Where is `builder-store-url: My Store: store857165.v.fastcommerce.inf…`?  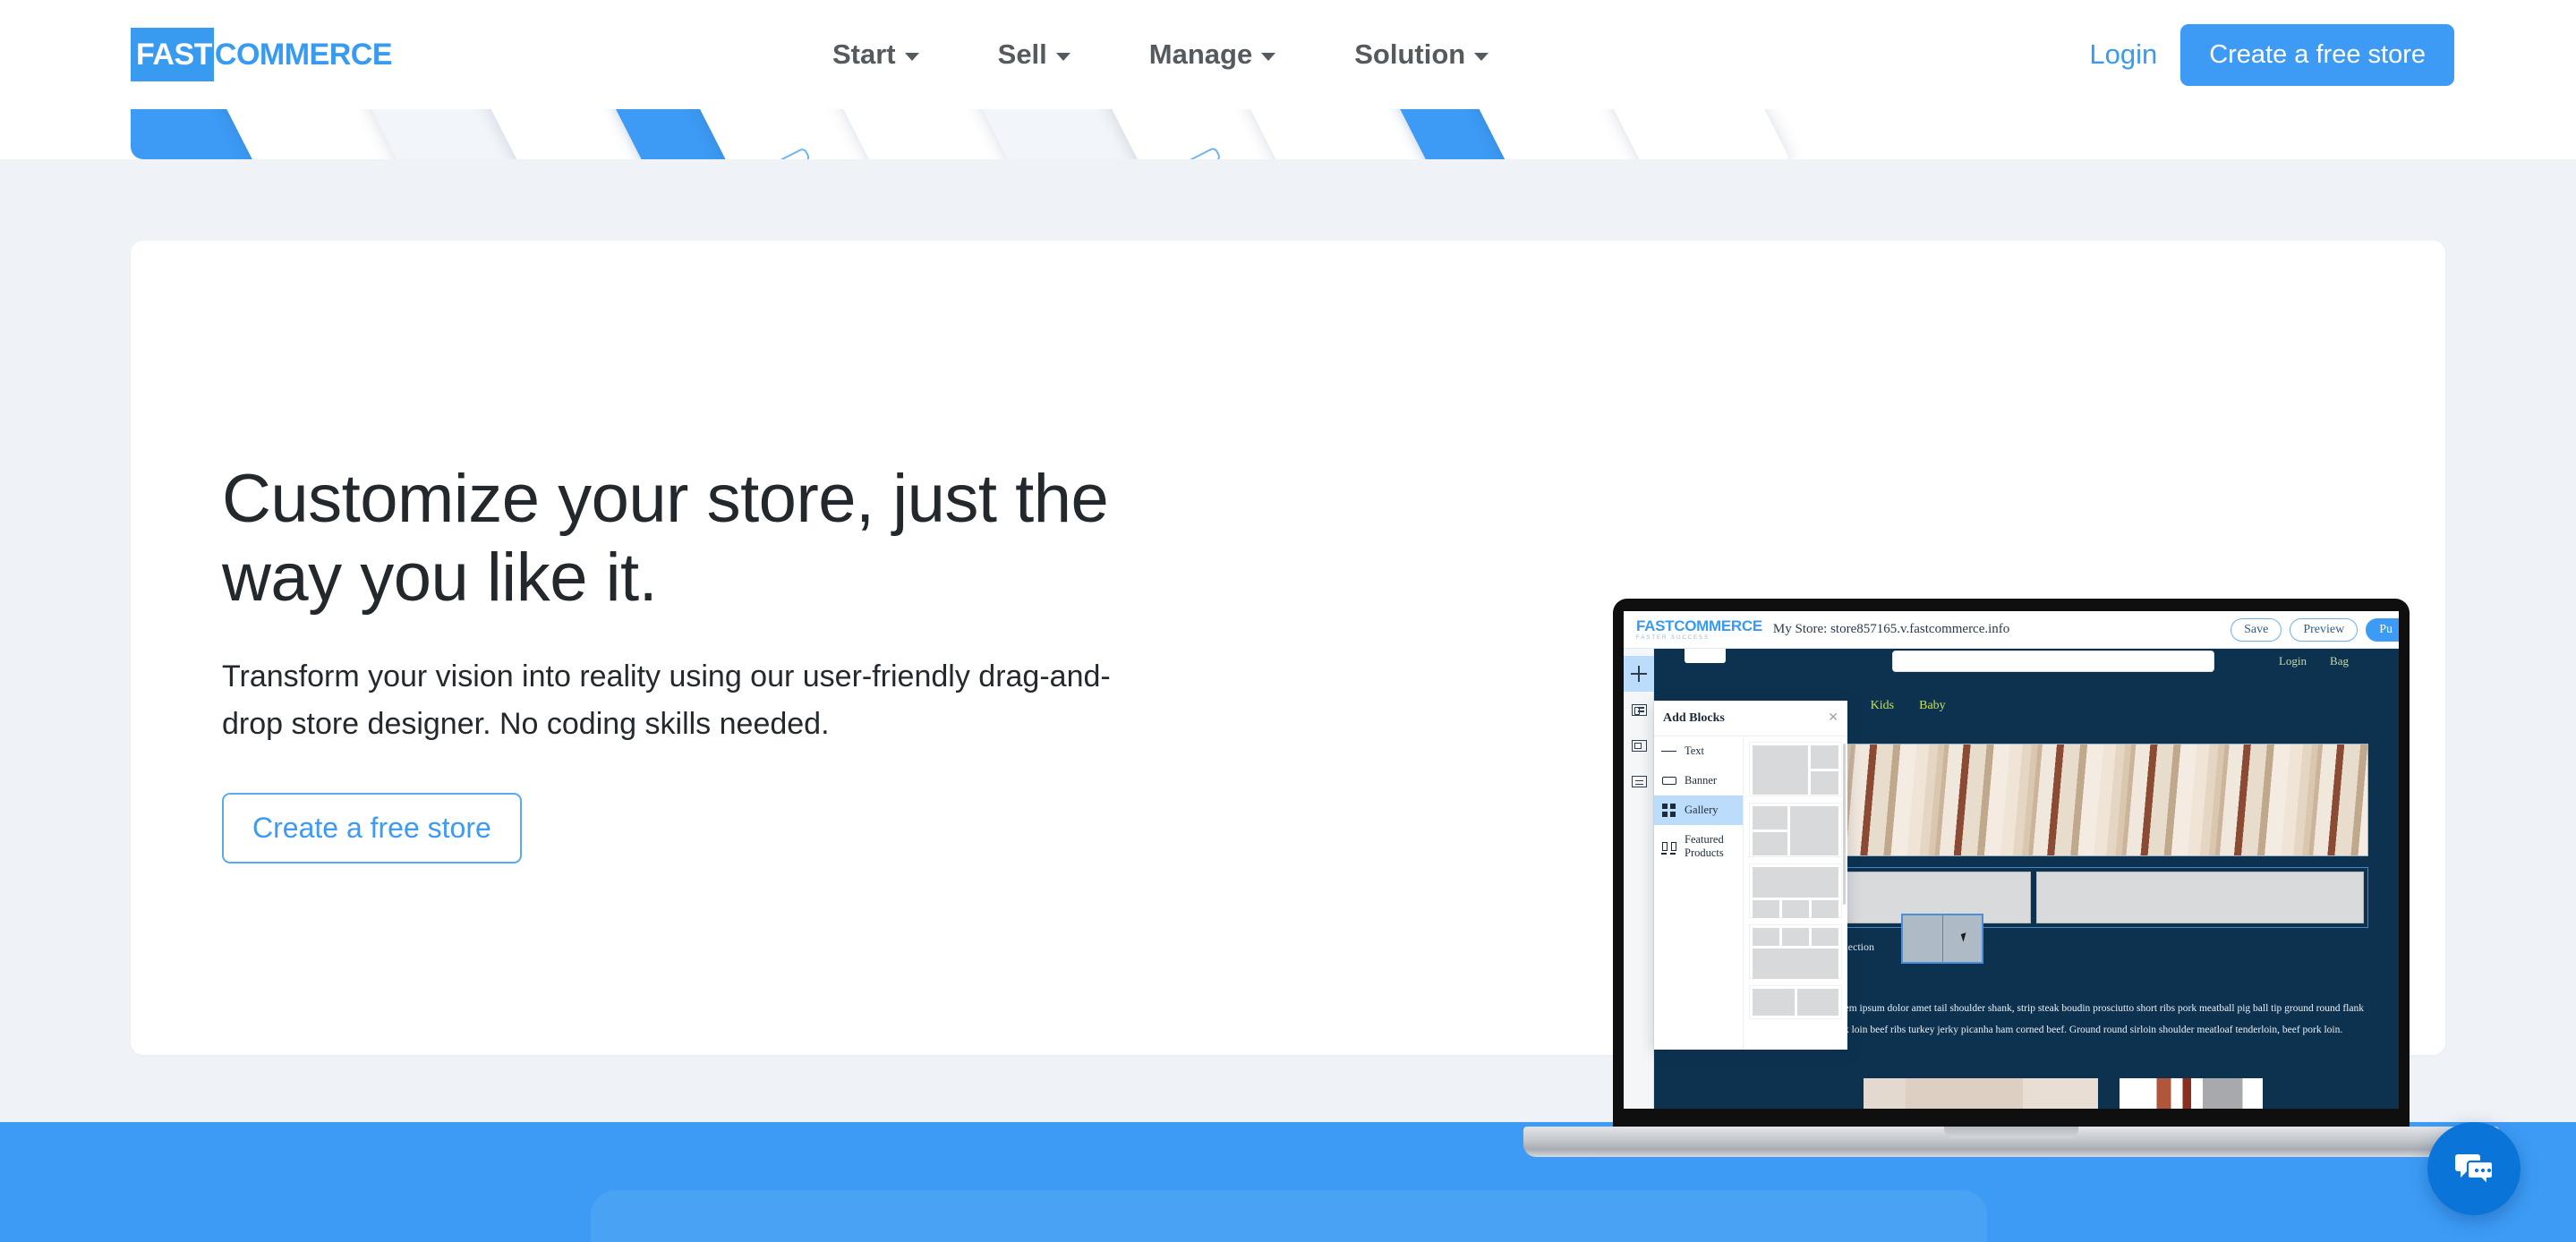 builder-store-url: My Store: store857165.v.fastcommerce.inf… is located at coordinates (1891, 629).